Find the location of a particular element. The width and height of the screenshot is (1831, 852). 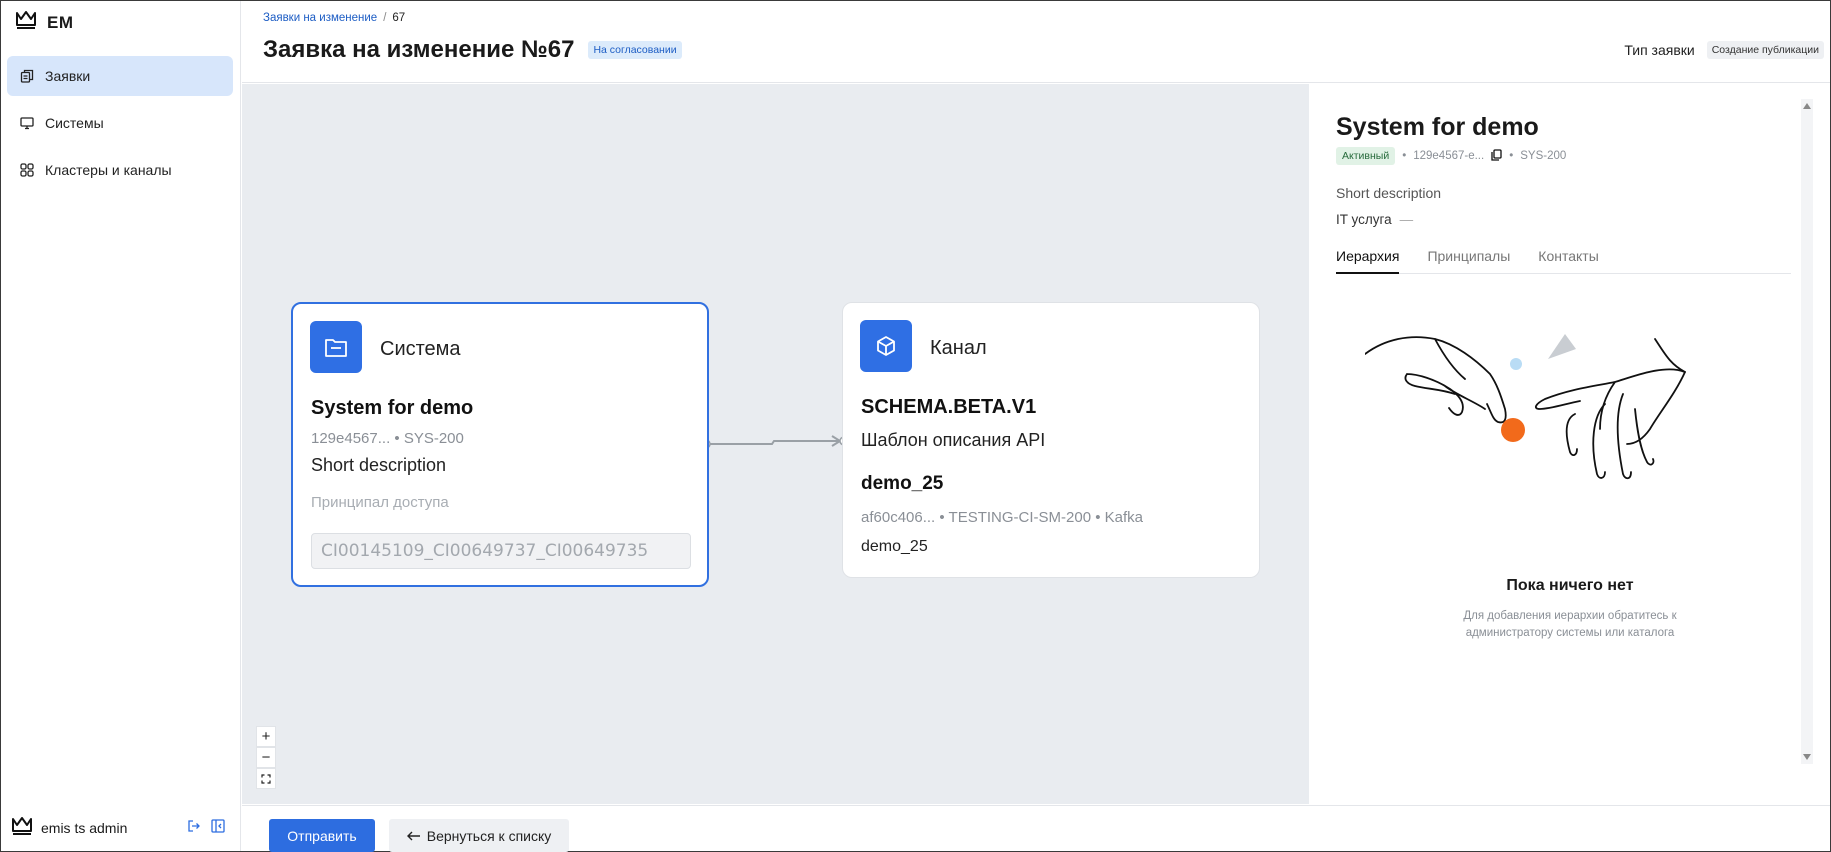

user-block: emis ts admin is located at coordinates (122, 827).